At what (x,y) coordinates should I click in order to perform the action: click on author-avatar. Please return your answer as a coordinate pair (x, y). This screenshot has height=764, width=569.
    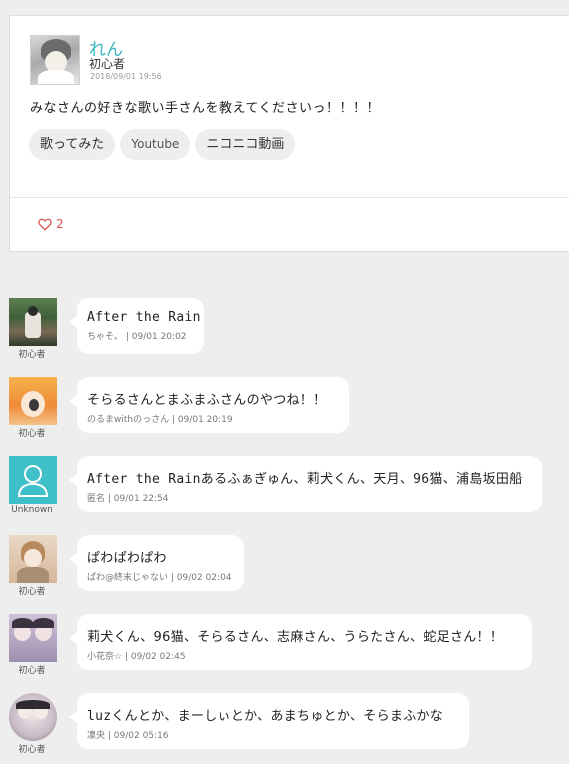
    Looking at the image, I should click on (55, 60).